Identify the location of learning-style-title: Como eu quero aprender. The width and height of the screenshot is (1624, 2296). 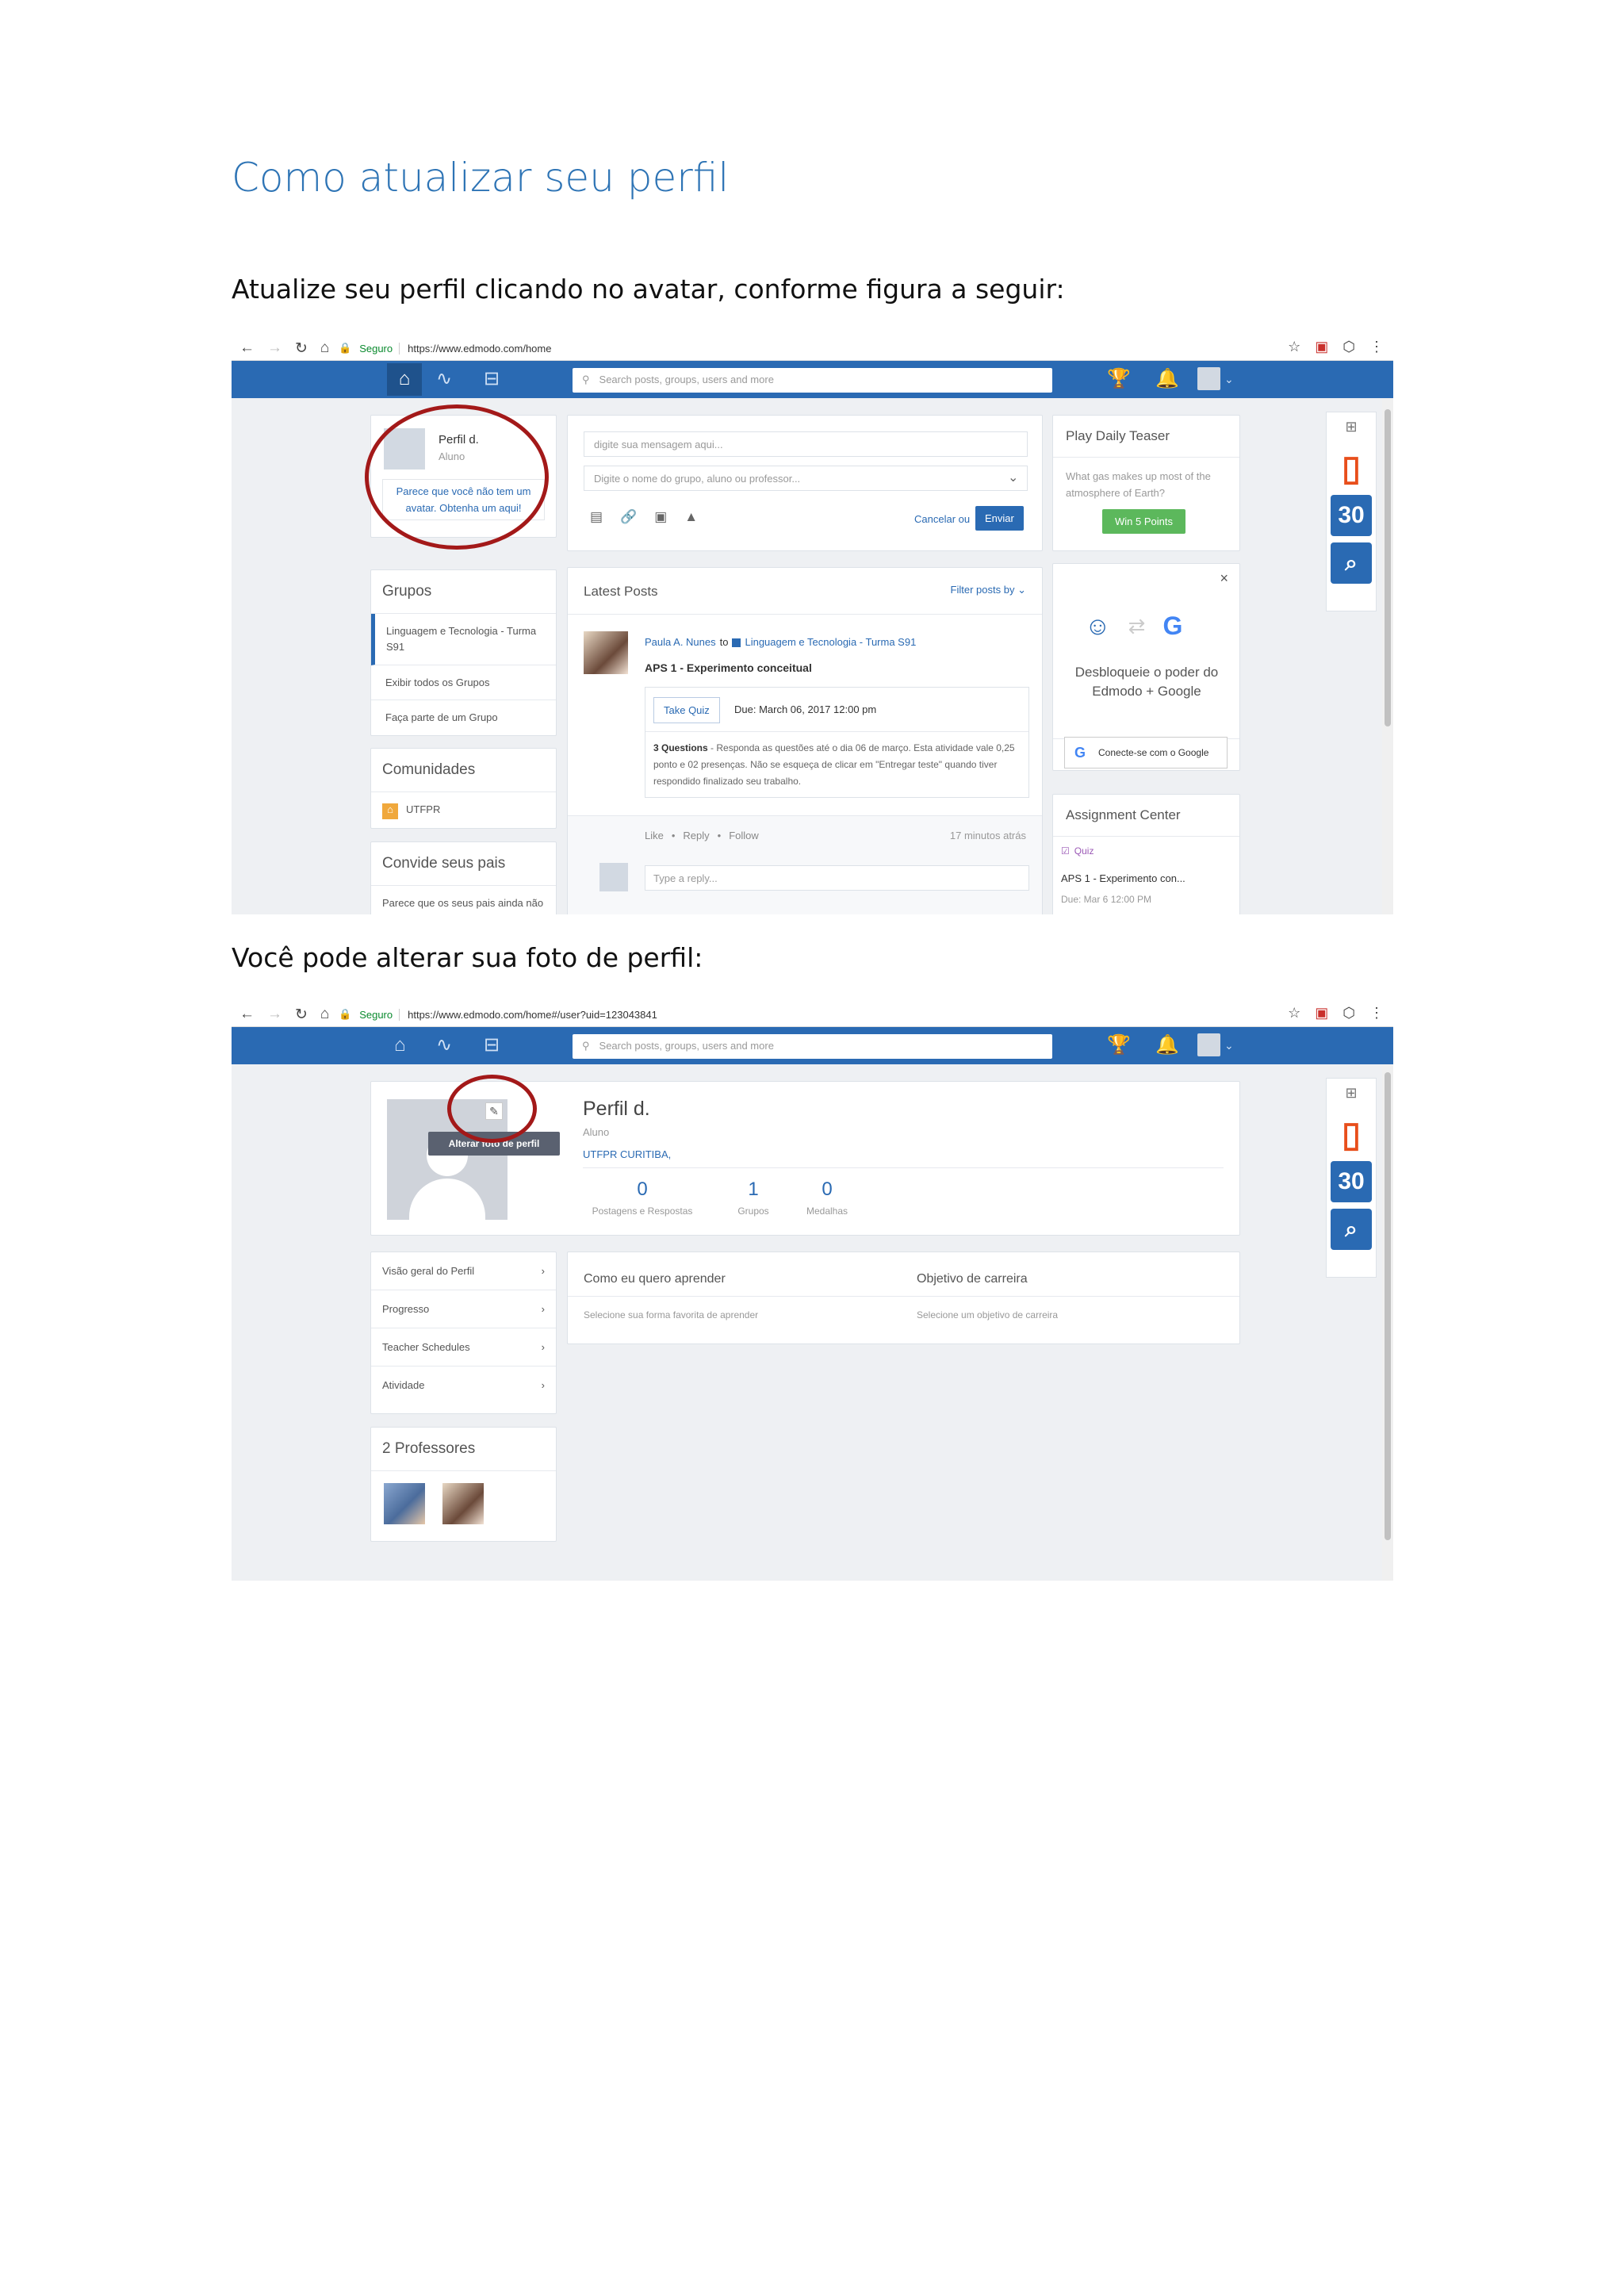
(655, 1279).